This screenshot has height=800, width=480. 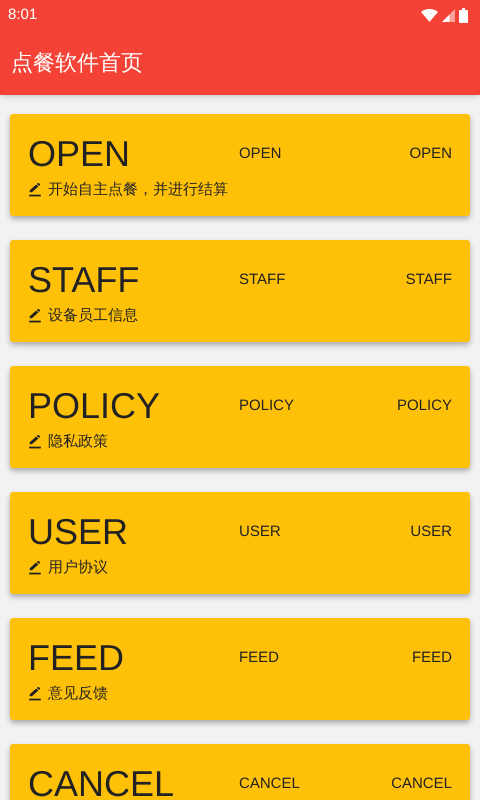 I want to click on card-title: STAFF, so click(x=84, y=280).